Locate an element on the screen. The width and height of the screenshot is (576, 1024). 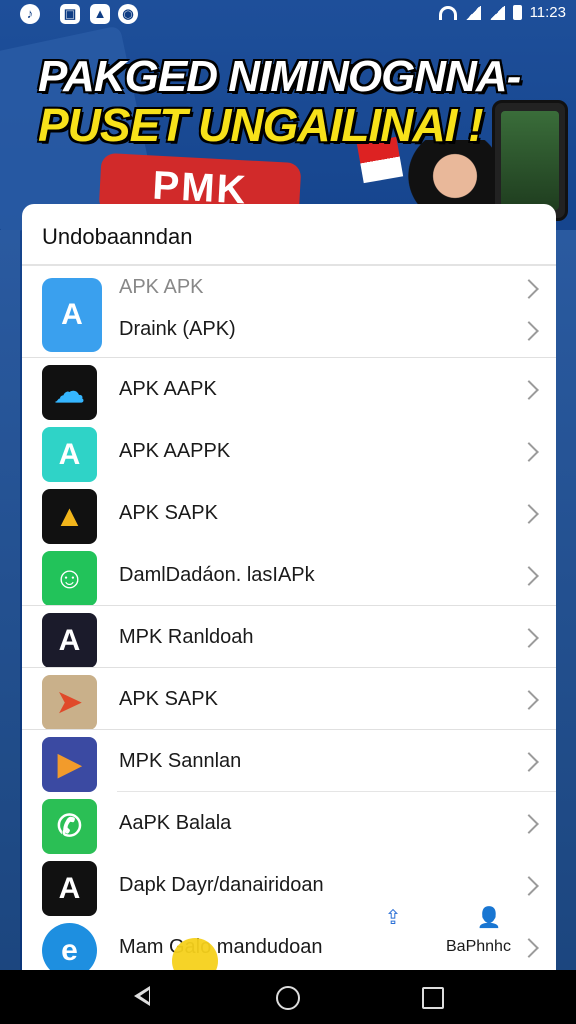
list-item-label: Mam Galo mandudoan is located at coordinates (221, 947).